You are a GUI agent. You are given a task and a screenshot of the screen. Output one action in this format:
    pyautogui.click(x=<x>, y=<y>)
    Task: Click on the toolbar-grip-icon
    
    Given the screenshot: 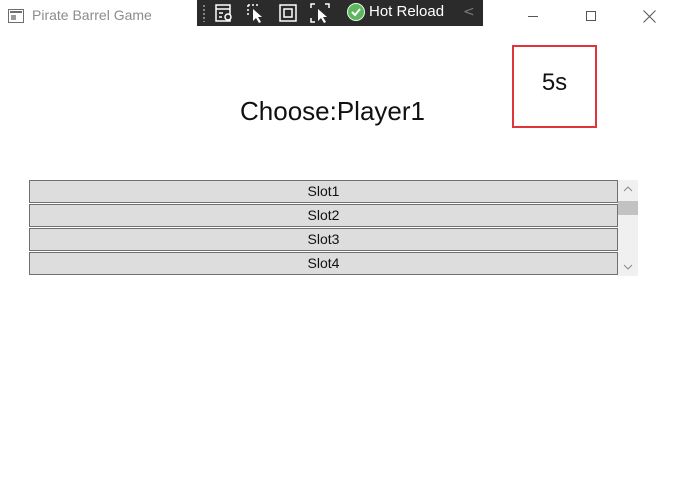 What is the action you would take?
    pyautogui.click(x=204, y=13)
    